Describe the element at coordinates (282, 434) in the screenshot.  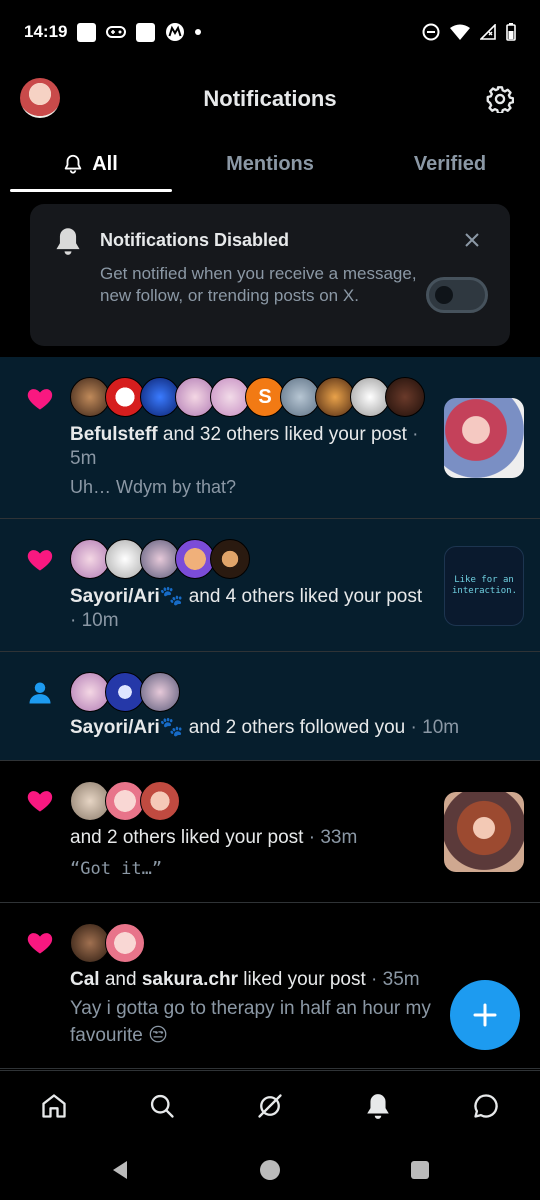
I see `action-text: and 32 others liked your post` at that location.